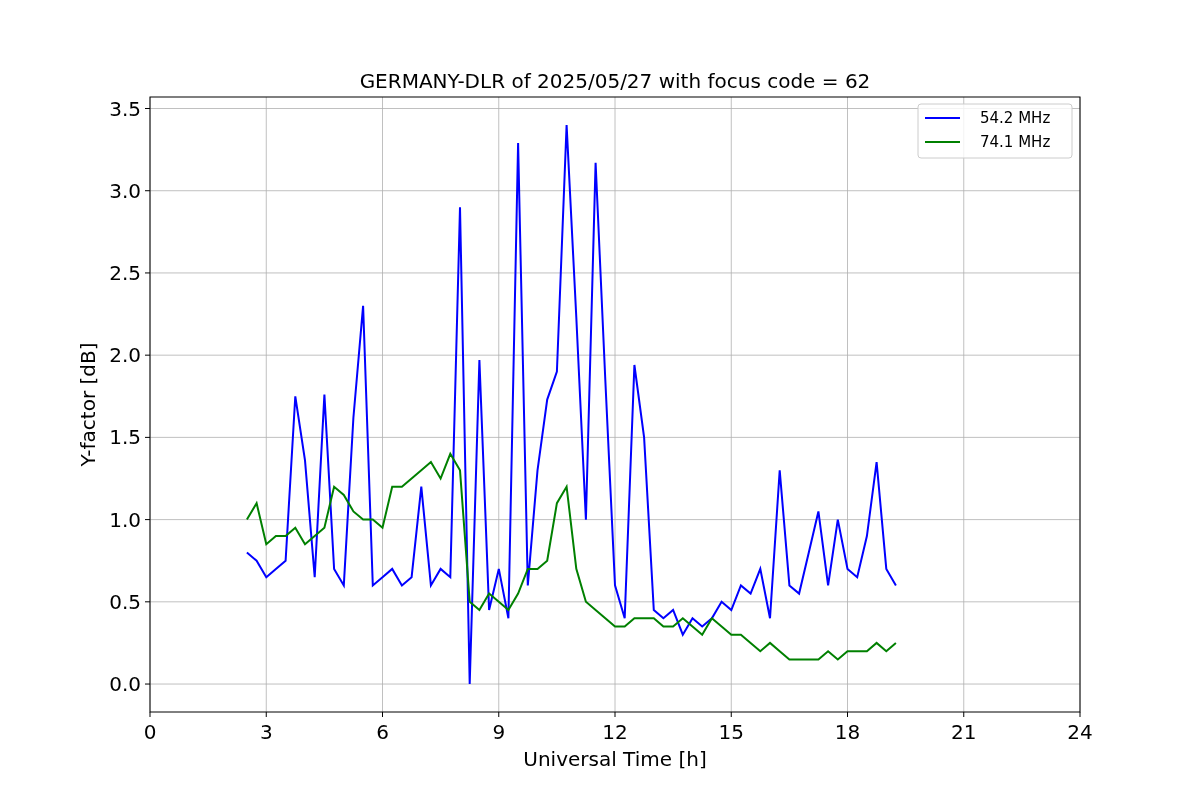 This screenshot has width=1200, height=800. I want to click on x-tick-label: 0, so click(150, 732).